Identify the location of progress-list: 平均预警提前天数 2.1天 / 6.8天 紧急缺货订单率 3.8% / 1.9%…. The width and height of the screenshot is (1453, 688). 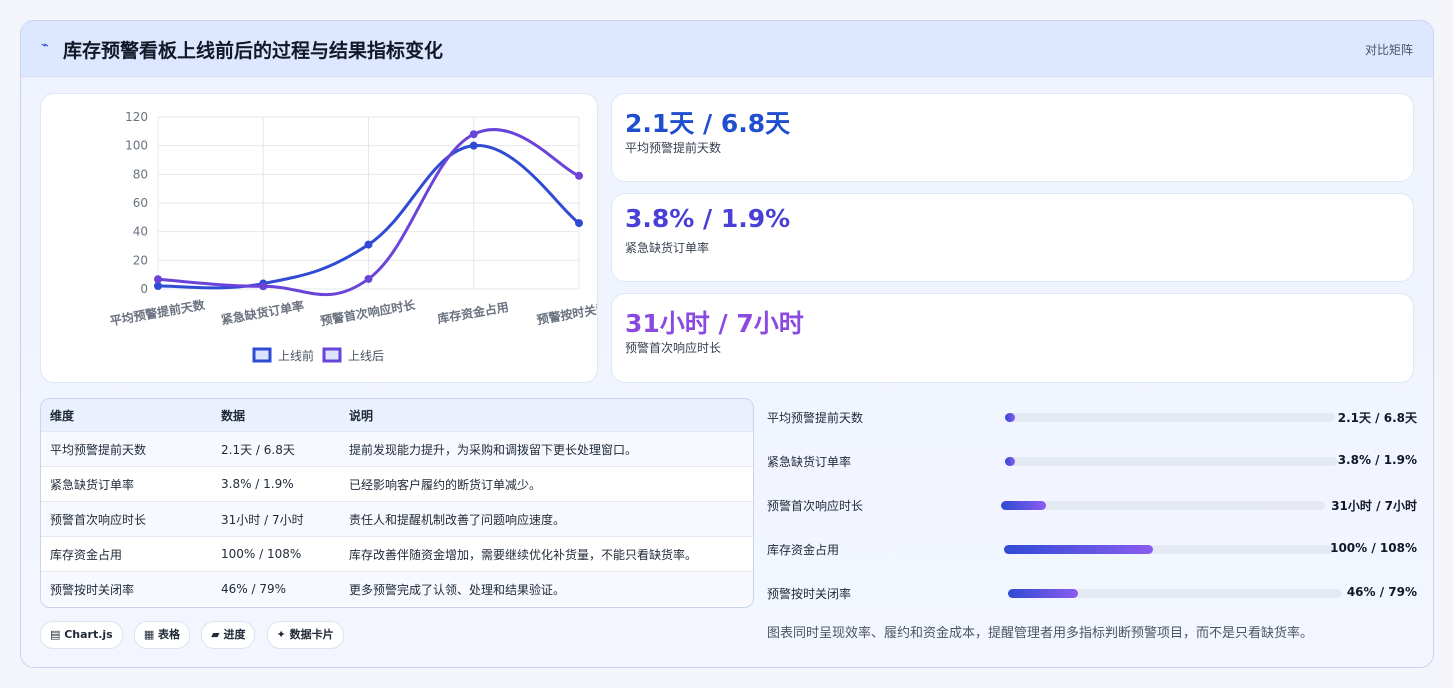
(1092, 511).